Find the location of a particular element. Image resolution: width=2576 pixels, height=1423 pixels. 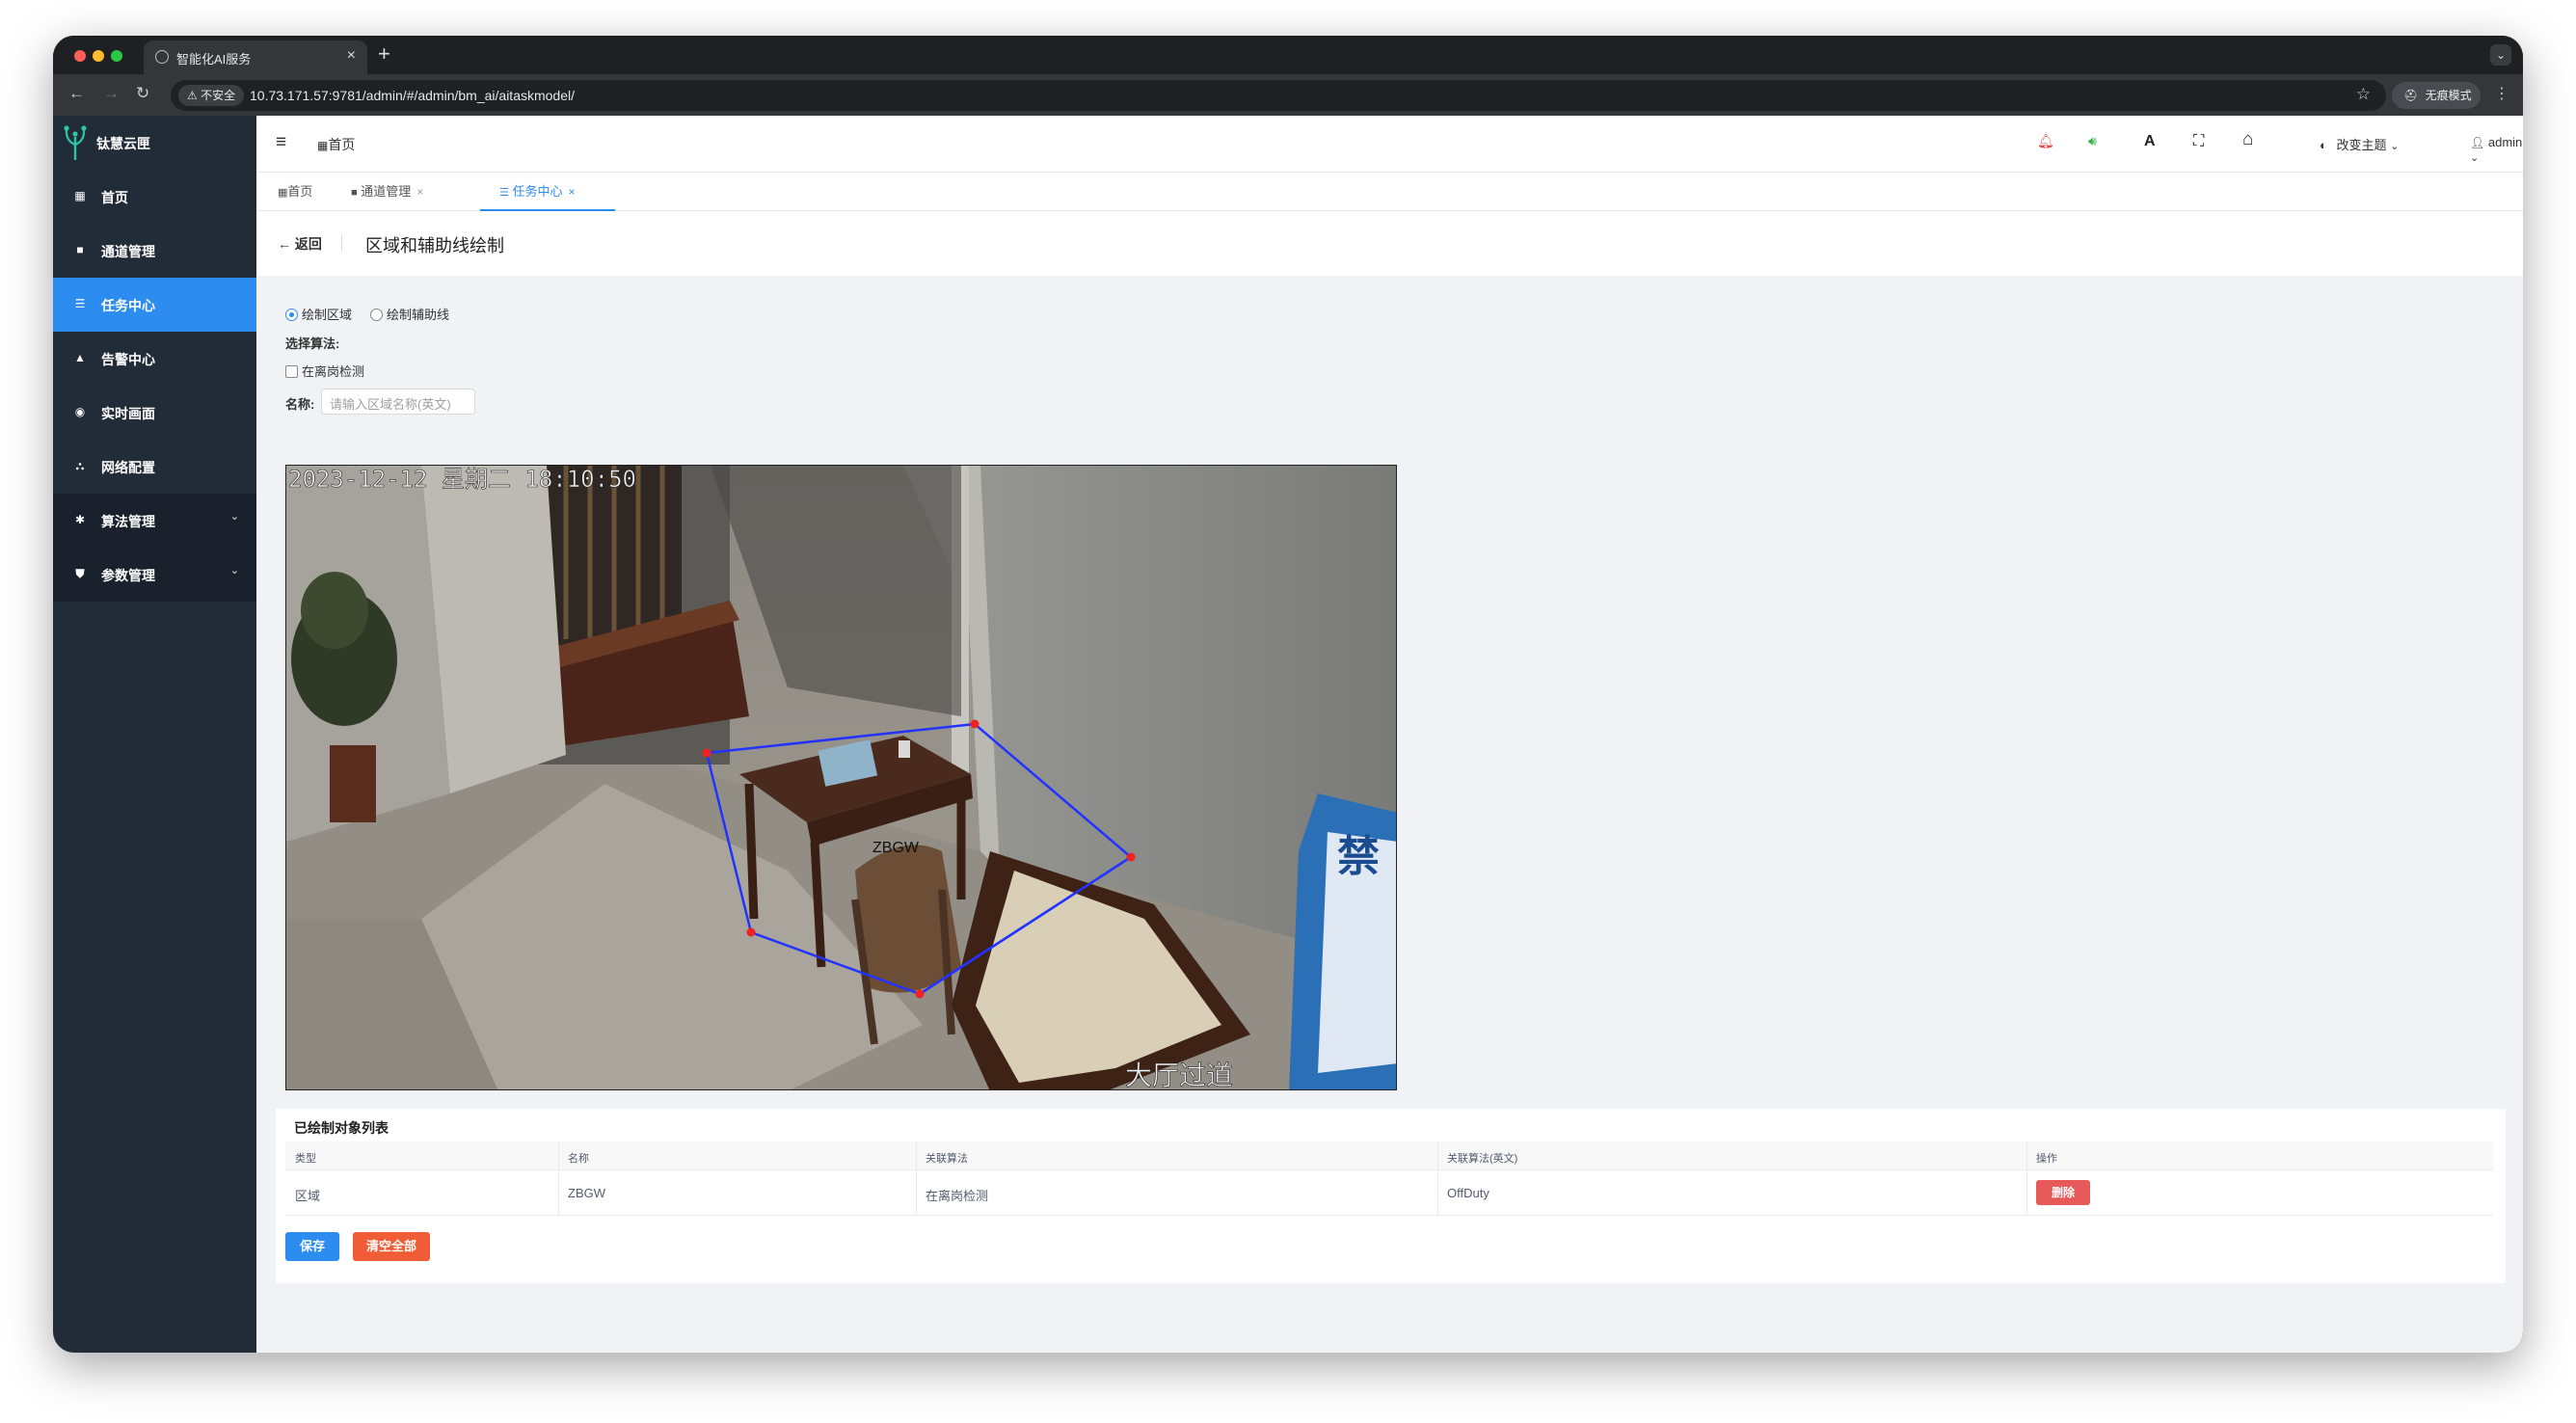

osd-location: 大厅过道 is located at coordinates (1179, 1075).